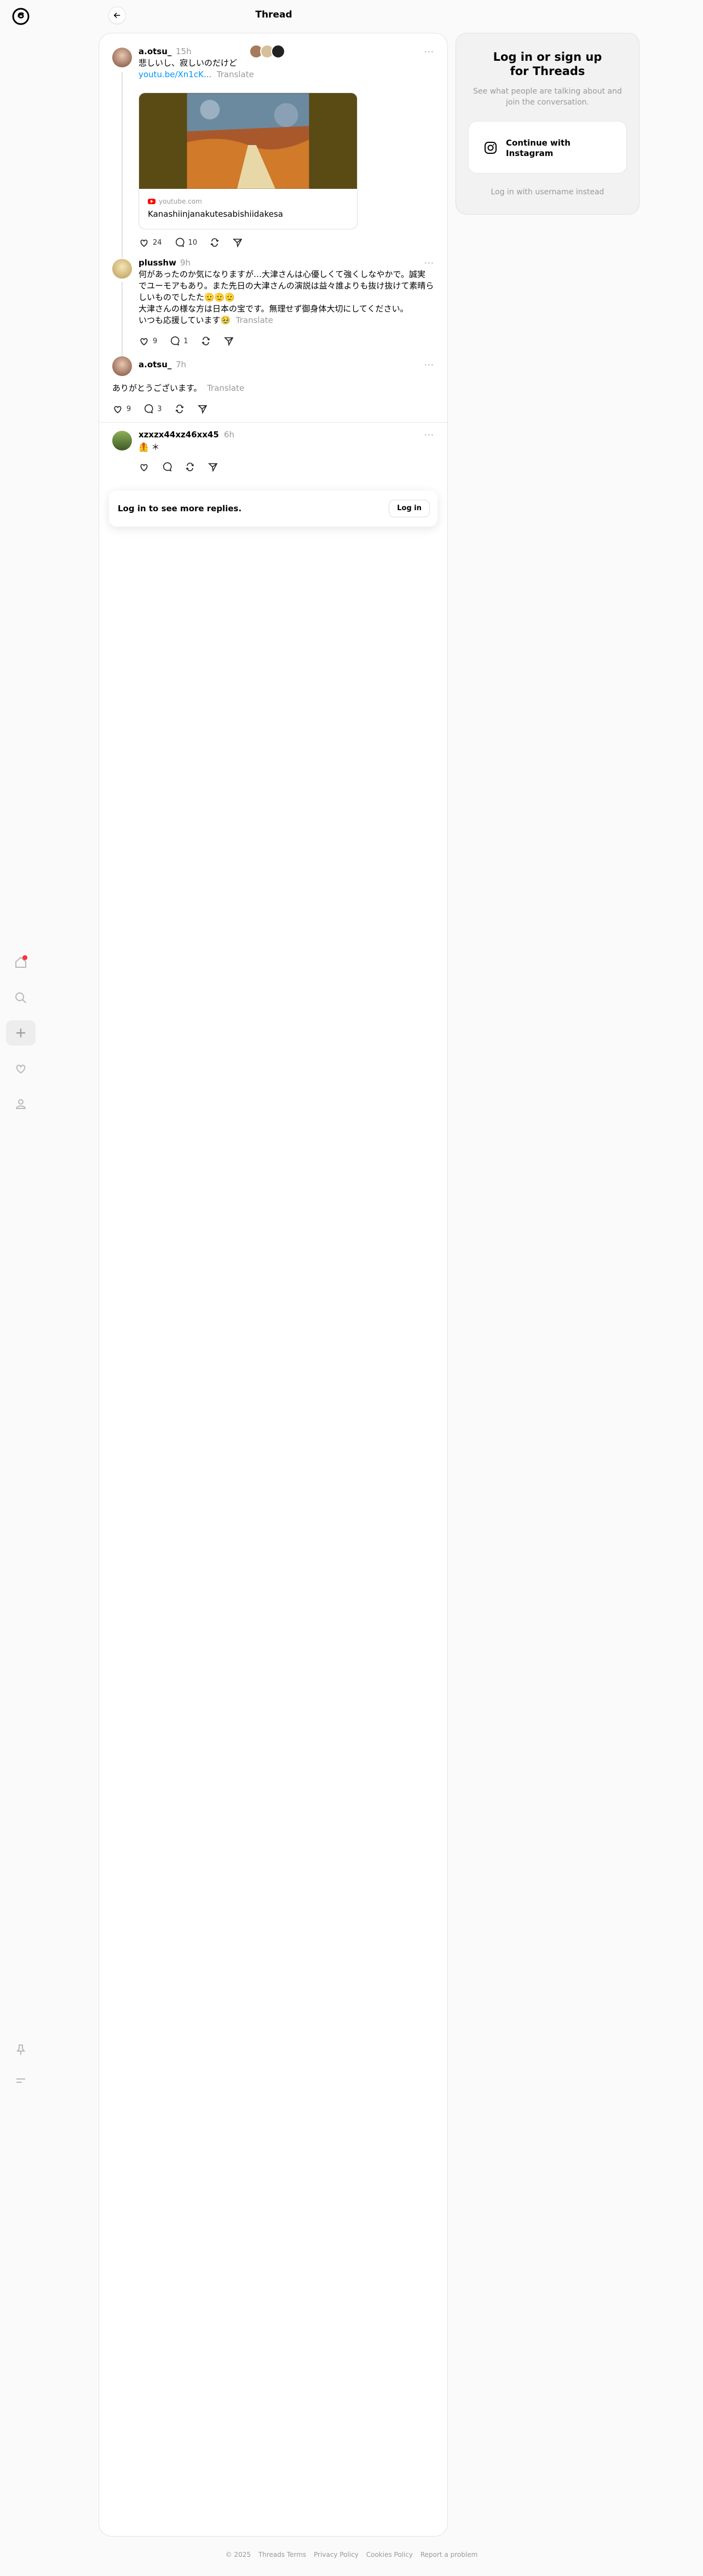 The image size is (703, 2576). I want to click on participant-avatars, so click(267, 53).